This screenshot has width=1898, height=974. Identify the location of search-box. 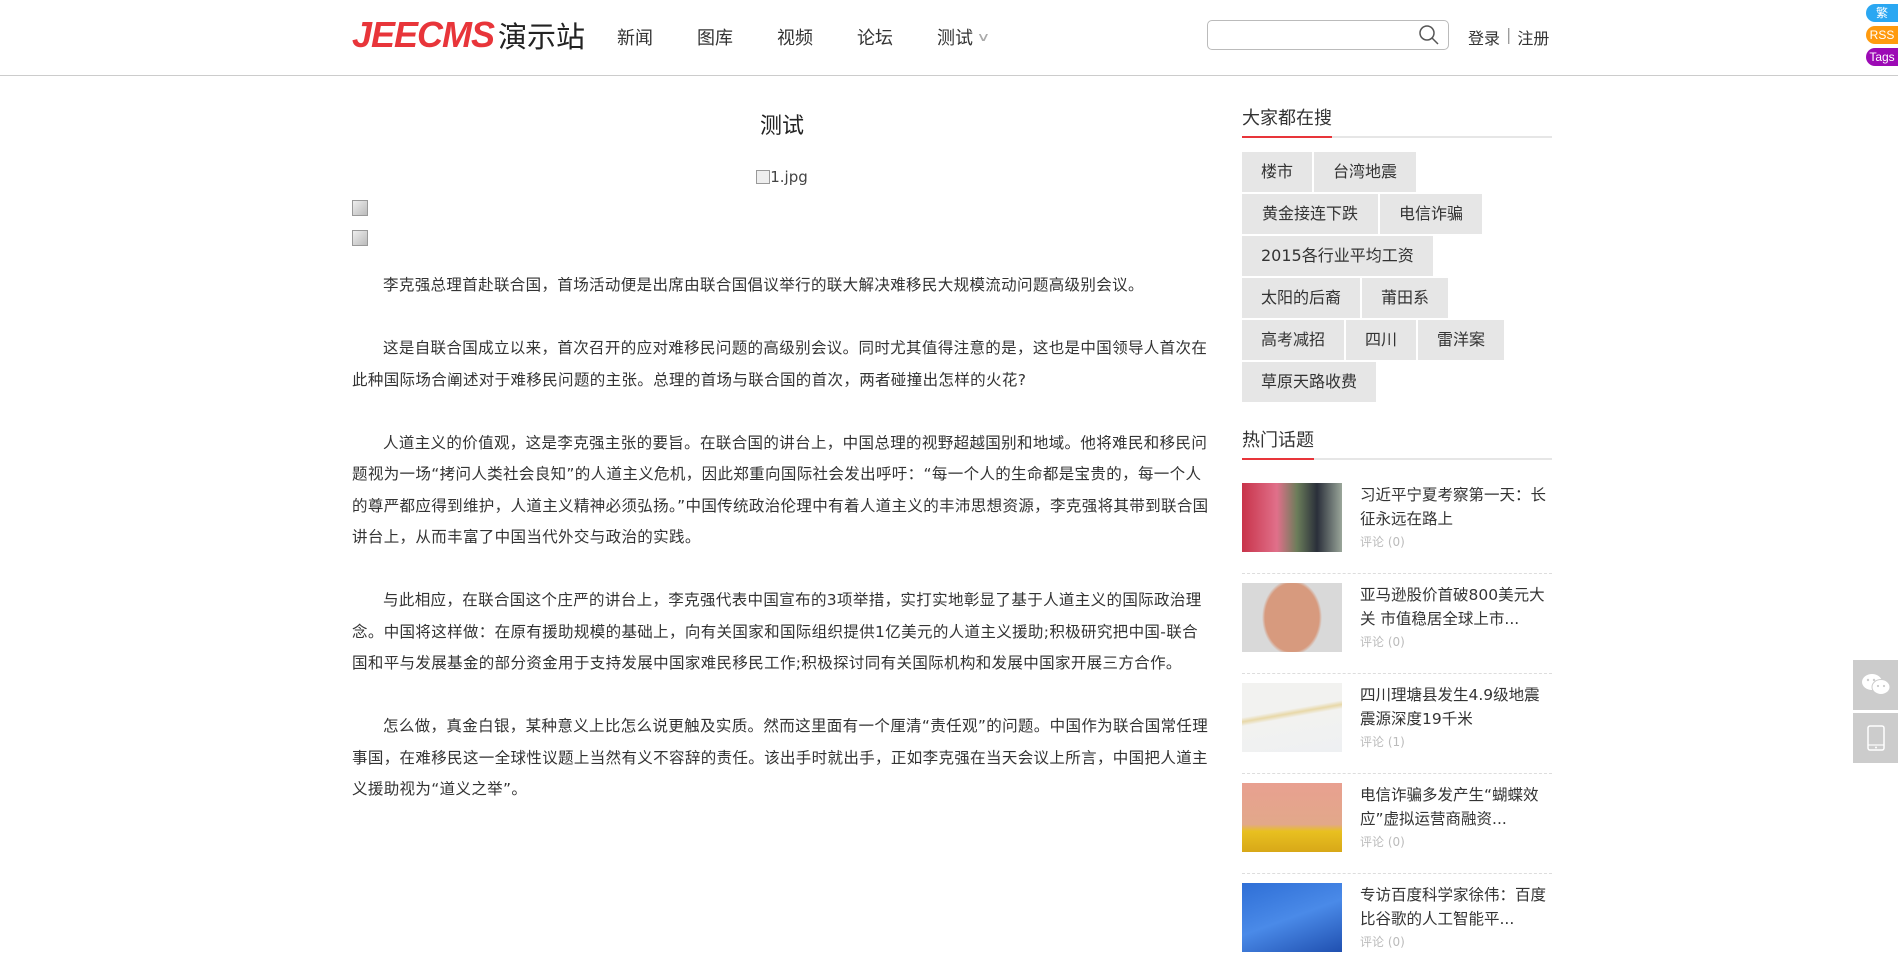
(1328, 35).